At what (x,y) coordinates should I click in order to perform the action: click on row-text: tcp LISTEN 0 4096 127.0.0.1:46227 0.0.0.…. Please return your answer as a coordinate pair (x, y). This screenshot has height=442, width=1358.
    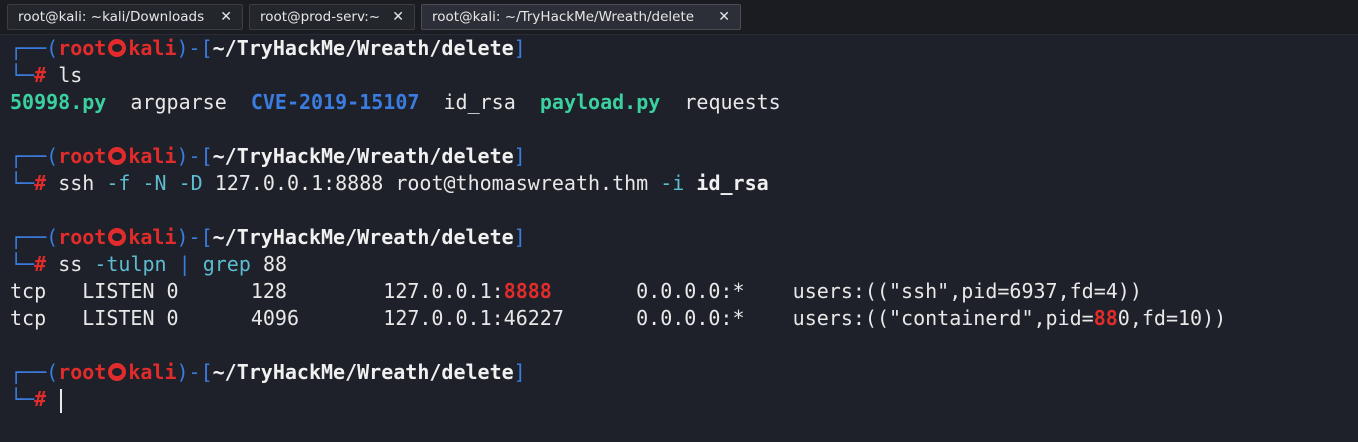
    Looking at the image, I should click on (552, 318).